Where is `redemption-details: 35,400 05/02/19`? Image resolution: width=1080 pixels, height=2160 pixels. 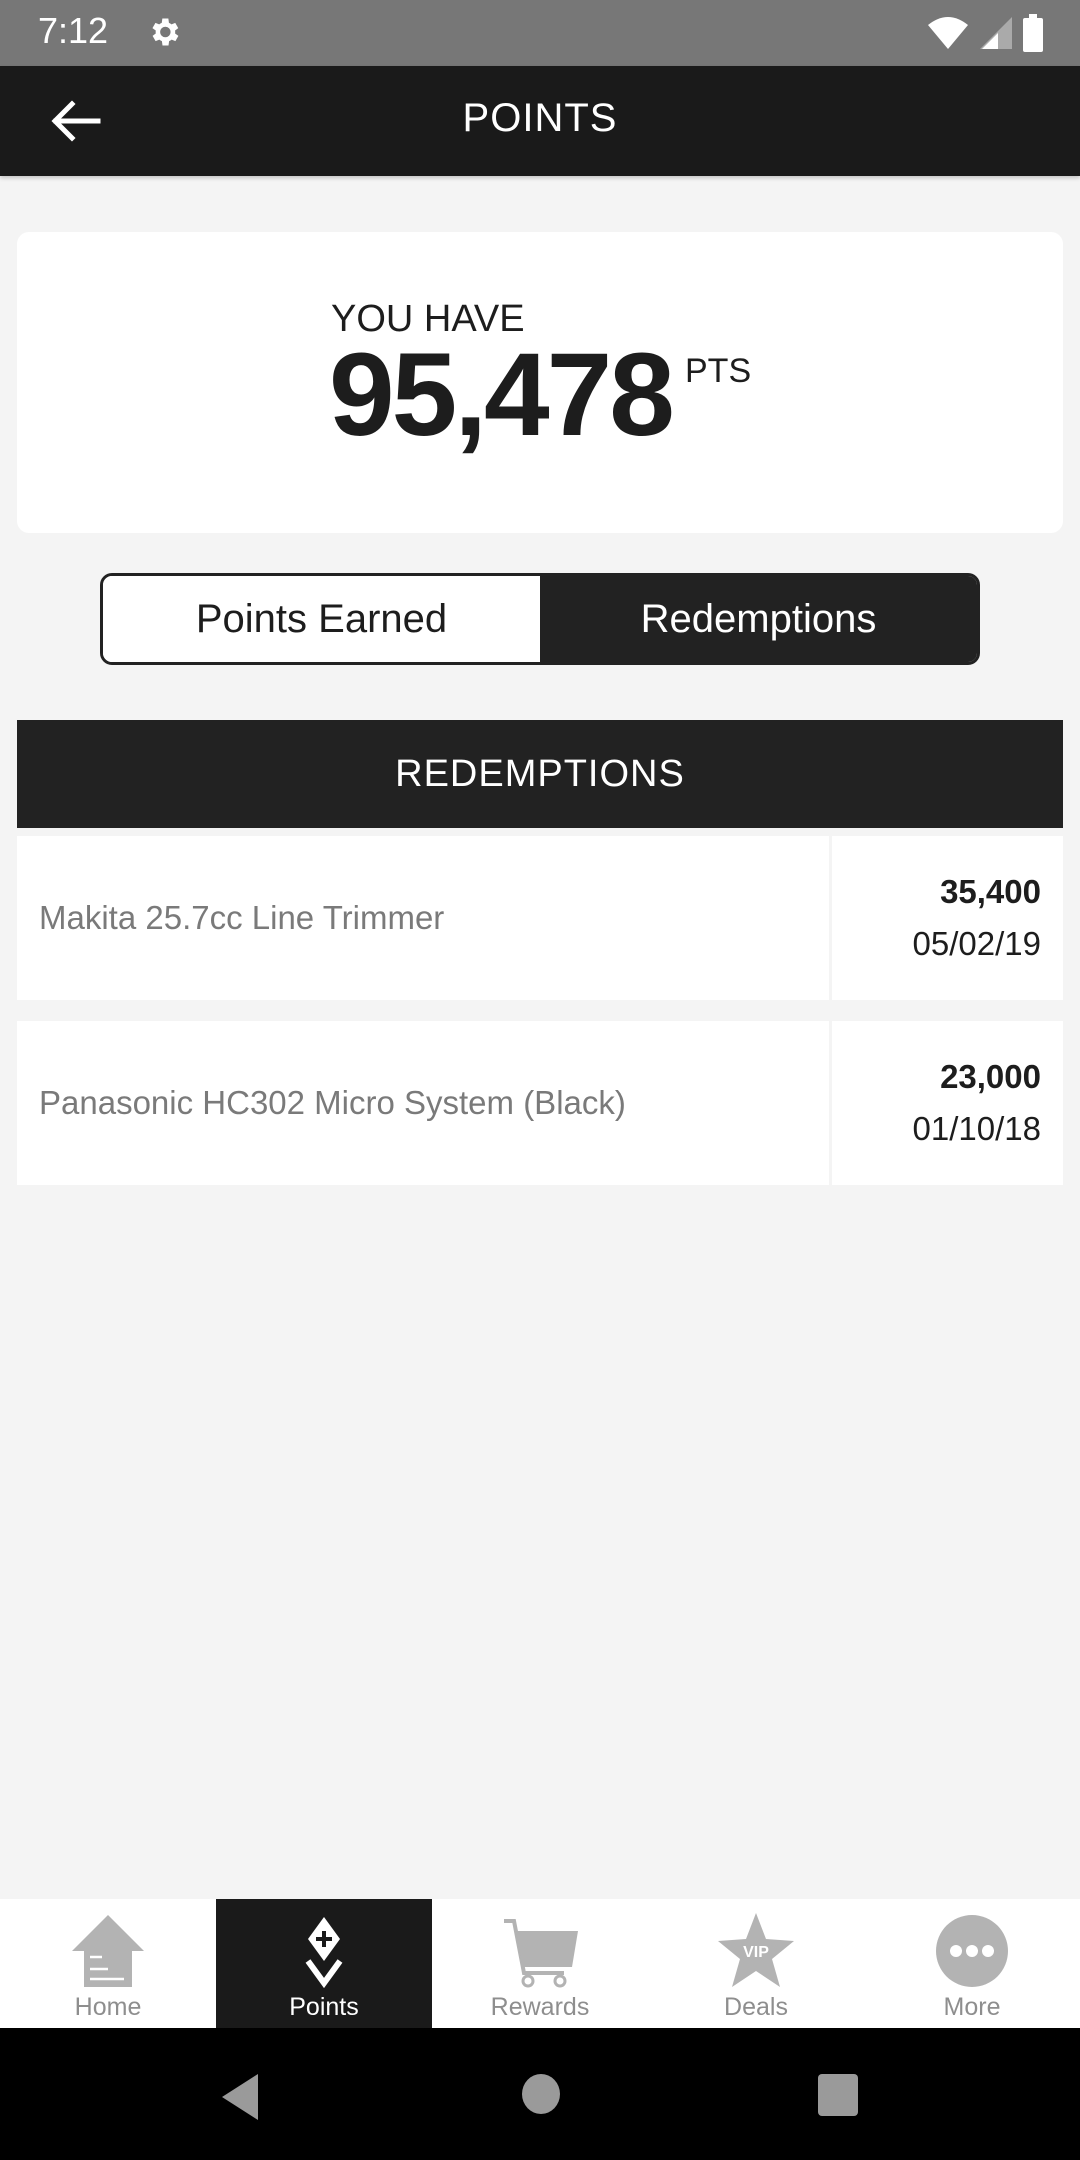
redemption-details: 35,400 05/02/19 is located at coordinates (947, 918).